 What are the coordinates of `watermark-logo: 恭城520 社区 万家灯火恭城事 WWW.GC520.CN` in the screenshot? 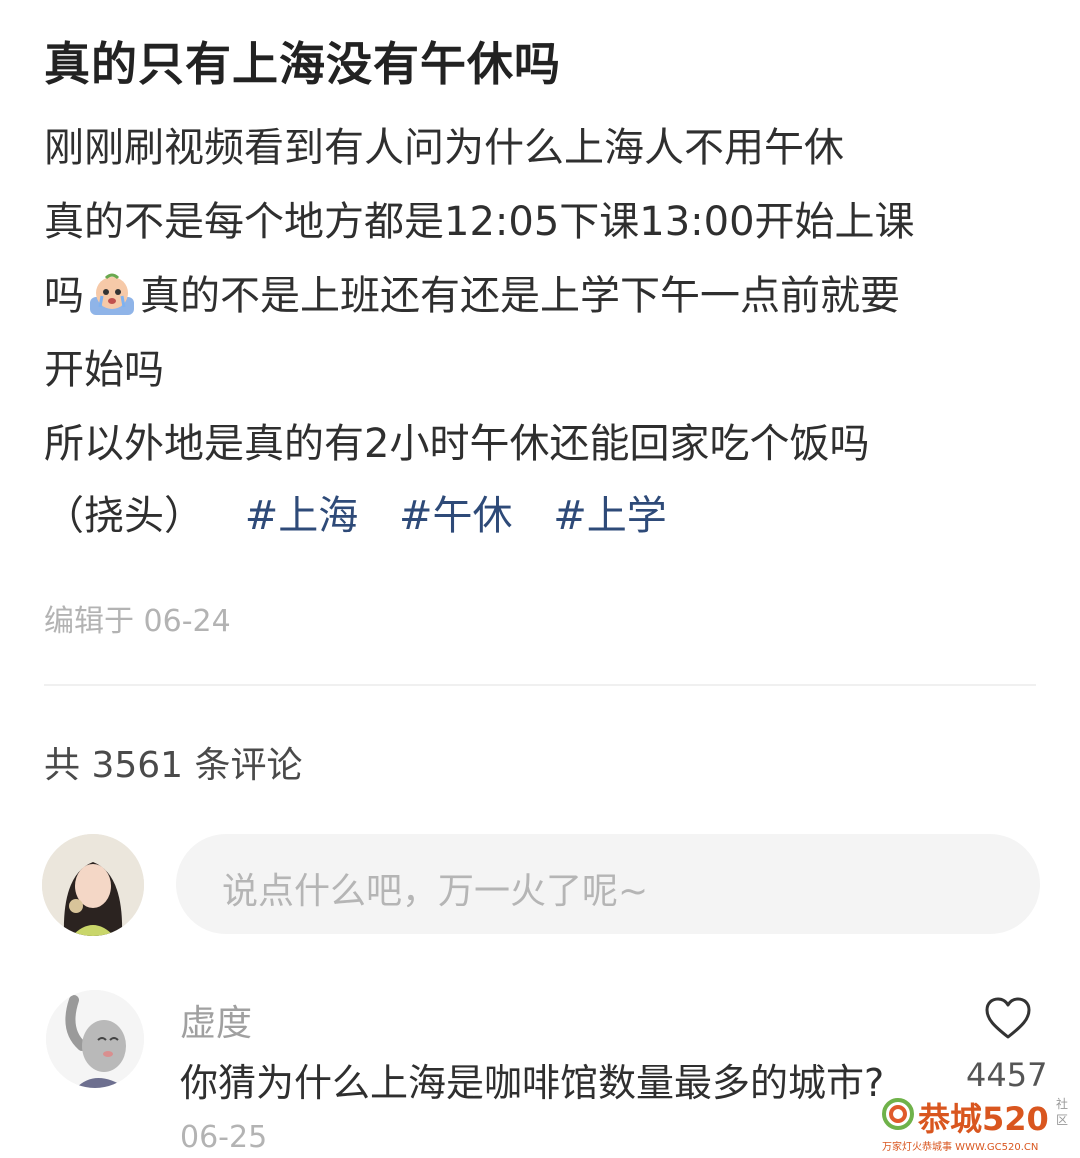 It's located at (978, 1124).